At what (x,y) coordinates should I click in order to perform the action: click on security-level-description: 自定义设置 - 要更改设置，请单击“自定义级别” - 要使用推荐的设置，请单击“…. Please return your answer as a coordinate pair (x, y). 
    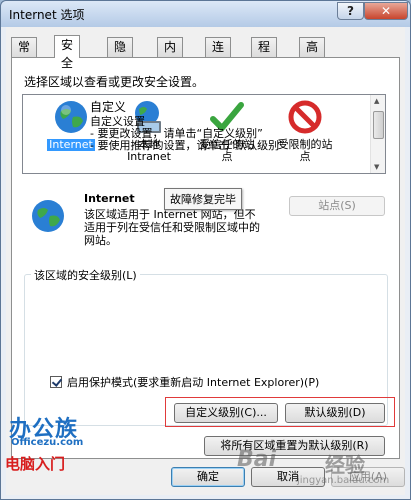
    Looking at the image, I should click on (187, 133).